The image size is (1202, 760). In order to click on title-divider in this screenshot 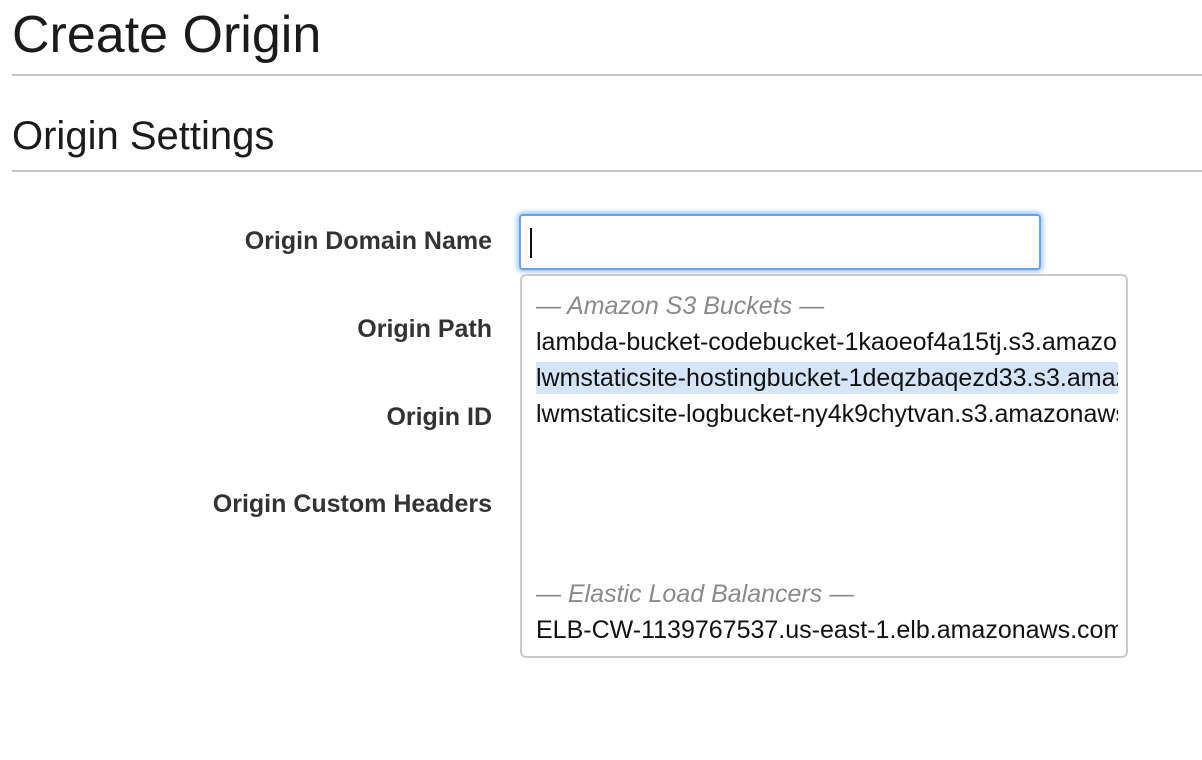, I will do `click(607, 75)`.